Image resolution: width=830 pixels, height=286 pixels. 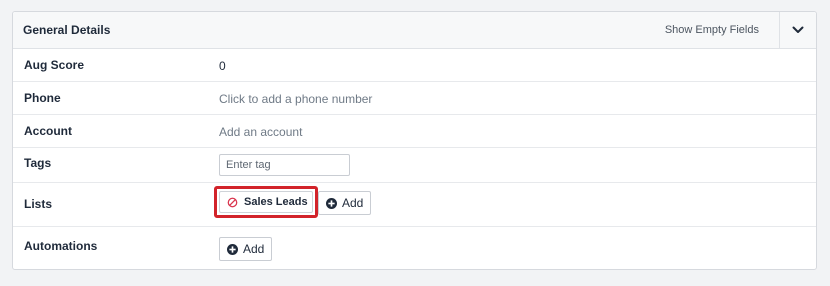 What do you see at coordinates (38, 204) in the screenshot?
I see `field-label-lists: Lists` at bounding box center [38, 204].